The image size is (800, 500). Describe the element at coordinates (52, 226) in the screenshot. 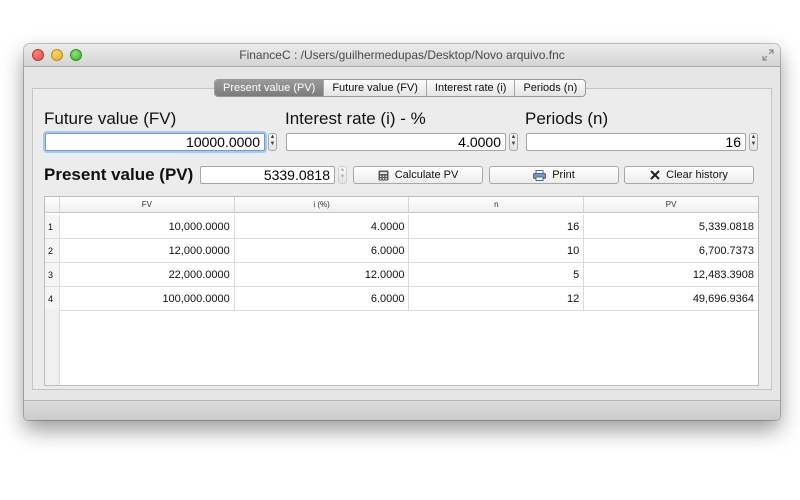

I see `row-number: 1` at that location.